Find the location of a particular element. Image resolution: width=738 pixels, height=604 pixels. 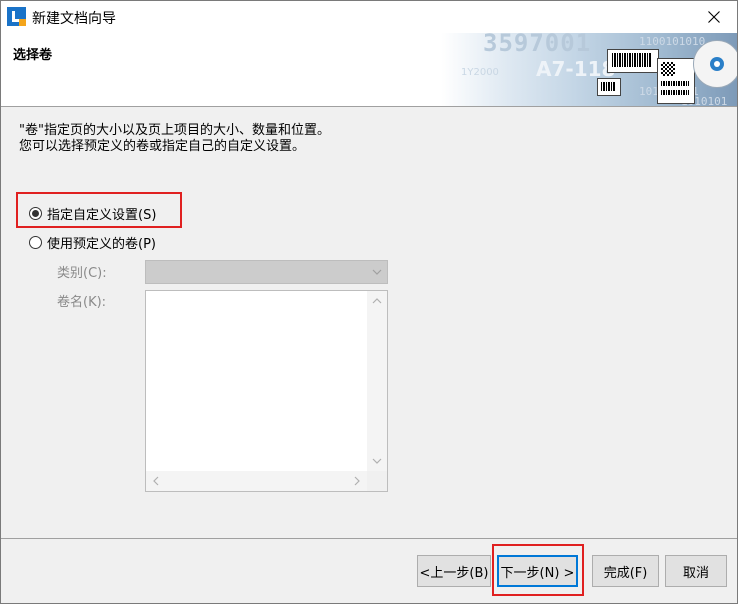

scrollbar-corner is located at coordinates (377, 481).